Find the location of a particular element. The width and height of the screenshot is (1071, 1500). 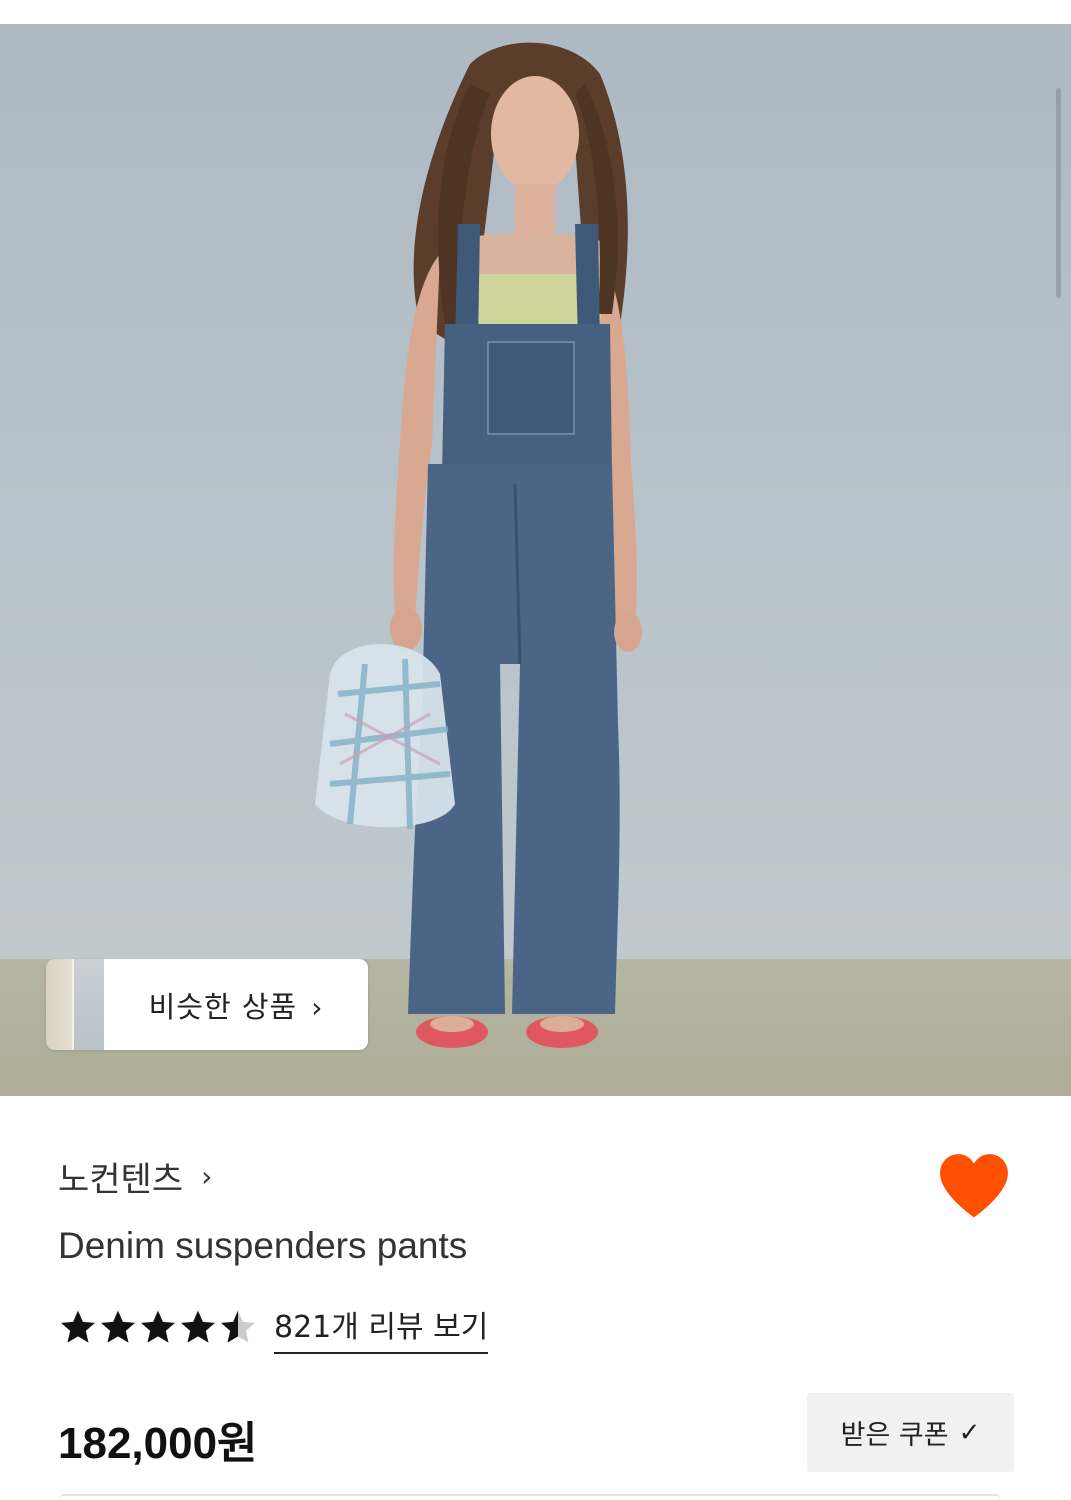

rating-stars is located at coordinates (158, 1328).